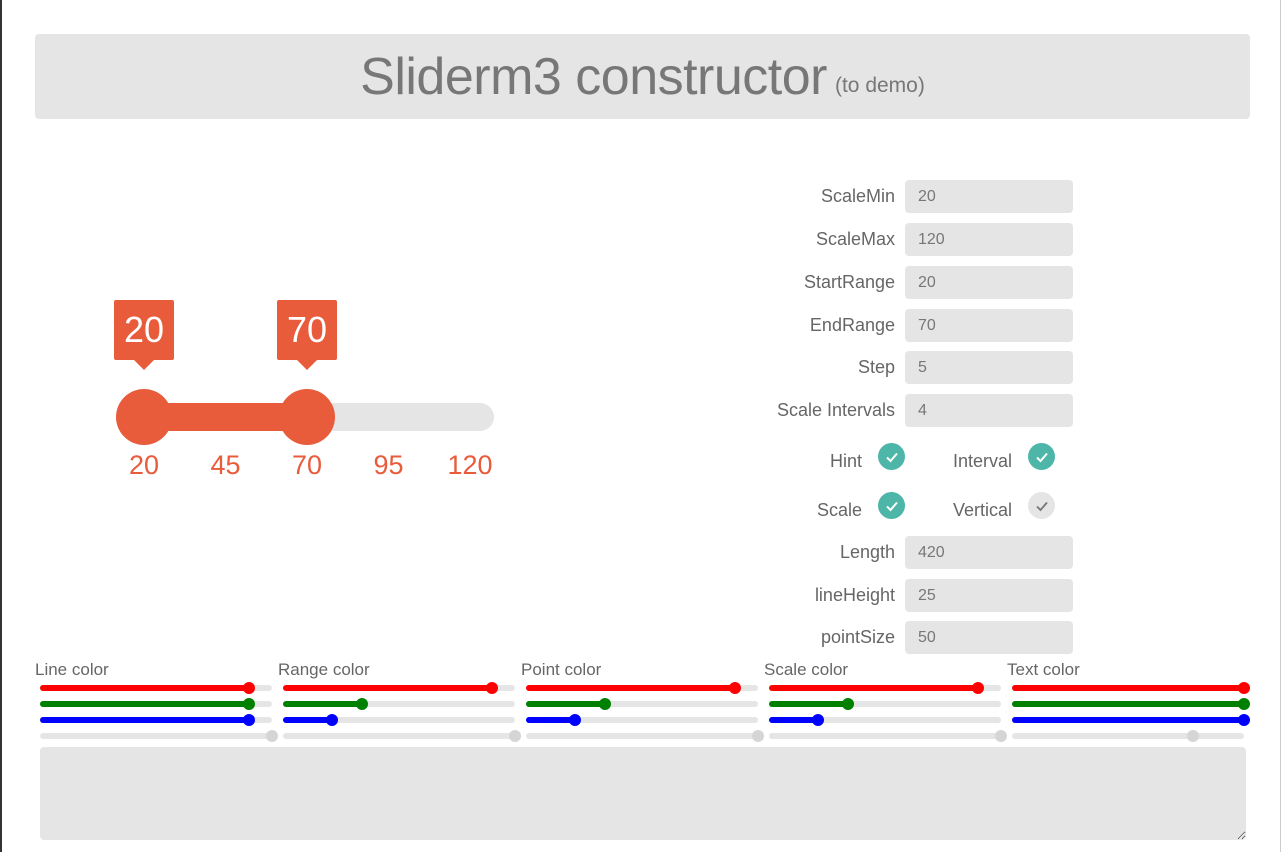 The width and height of the screenshot is (1281, 852). Describe the element at coordinates (867, 552) in the screenshot. I see `length-label: Length` at that location.